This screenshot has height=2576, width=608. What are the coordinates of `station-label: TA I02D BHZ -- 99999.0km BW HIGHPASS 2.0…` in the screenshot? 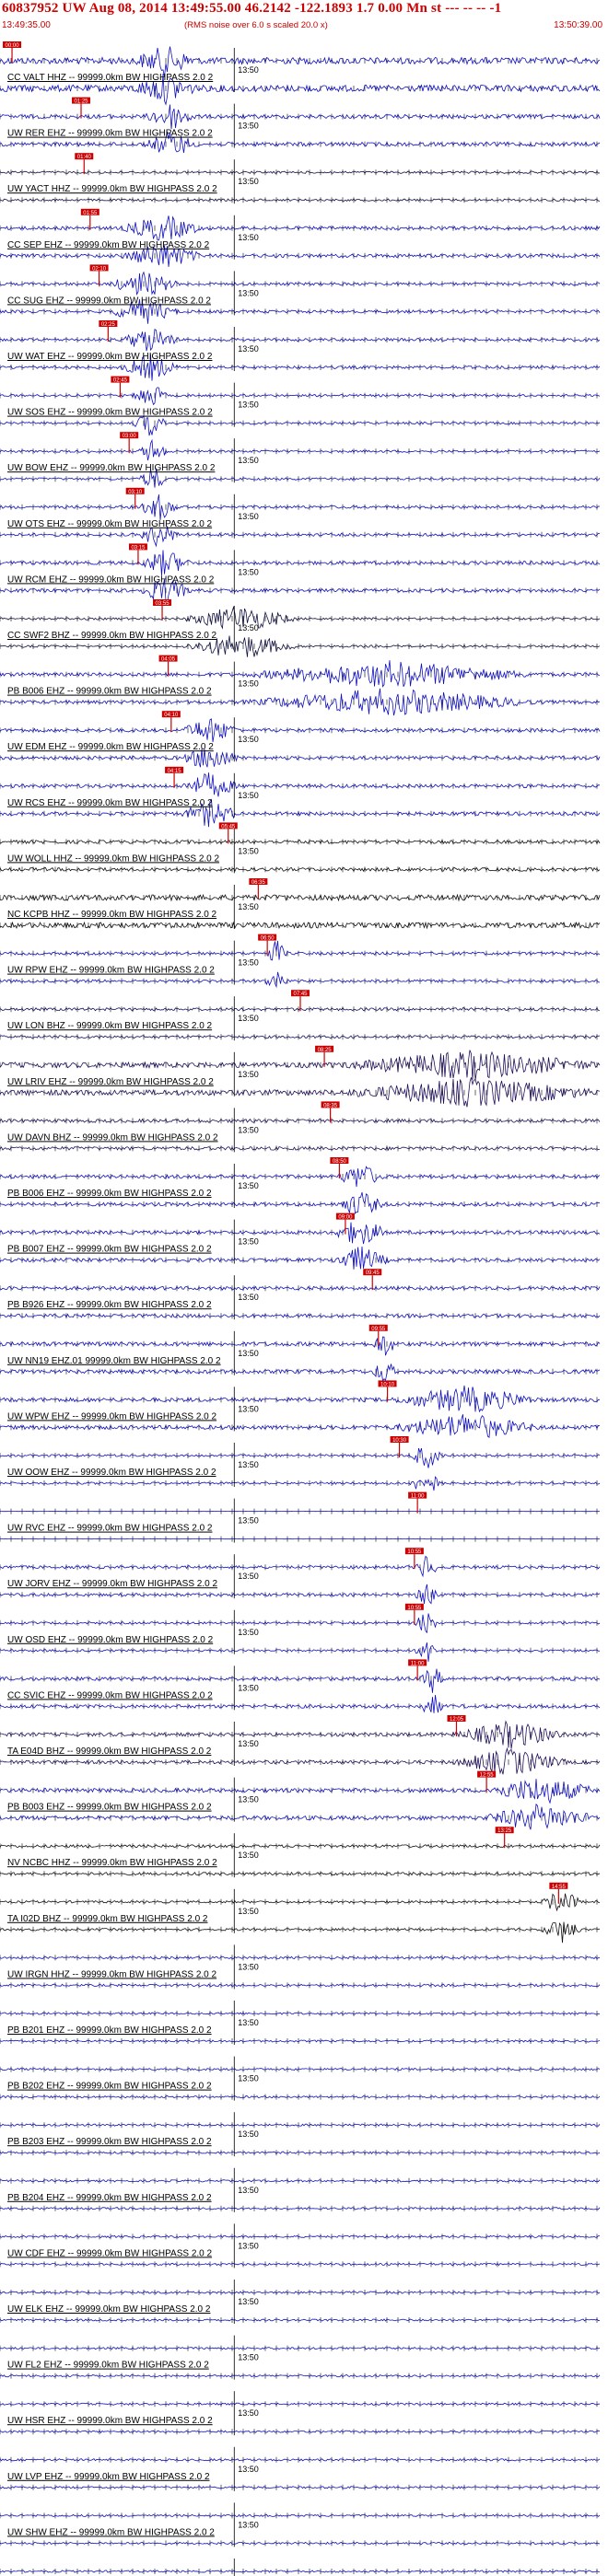 It's located at (108, 1919).